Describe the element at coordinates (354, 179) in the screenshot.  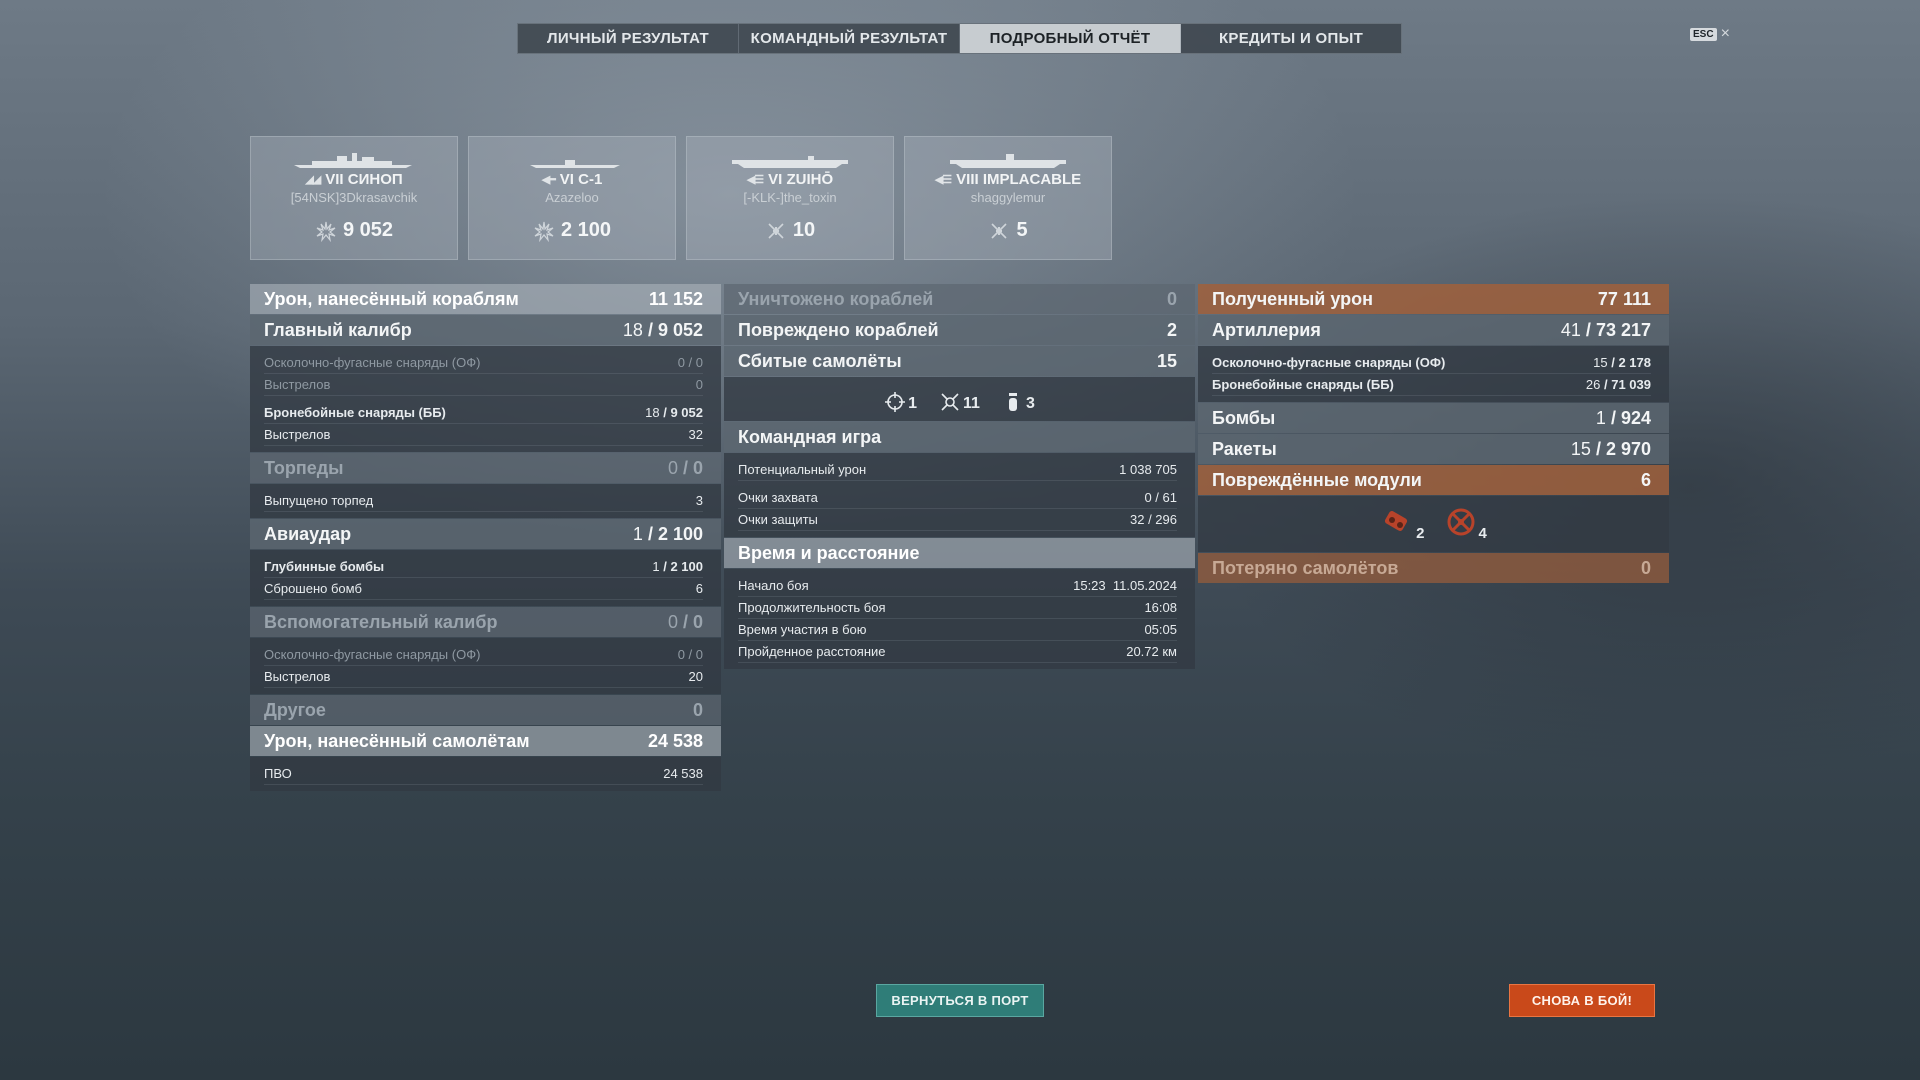
I see `ship-name: ◢◢ VII СИНОП` at that location.